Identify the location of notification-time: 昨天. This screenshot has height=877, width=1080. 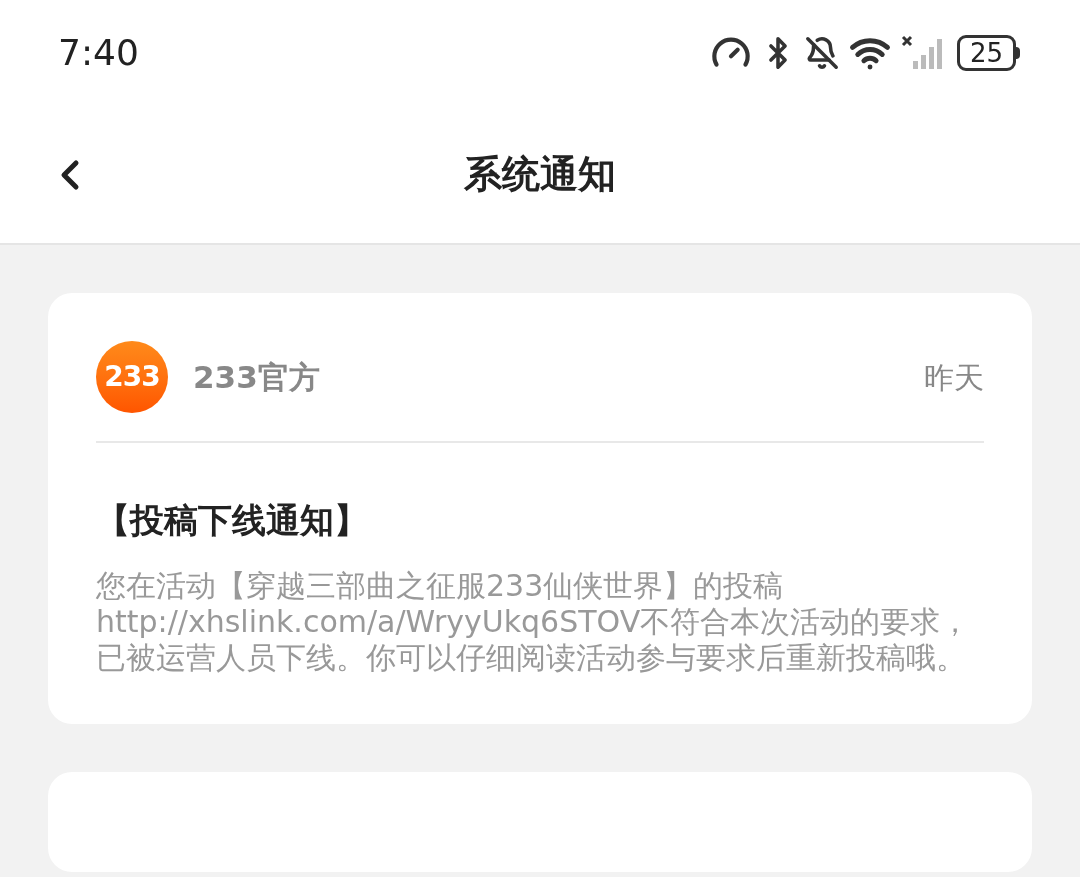
(954, 377).